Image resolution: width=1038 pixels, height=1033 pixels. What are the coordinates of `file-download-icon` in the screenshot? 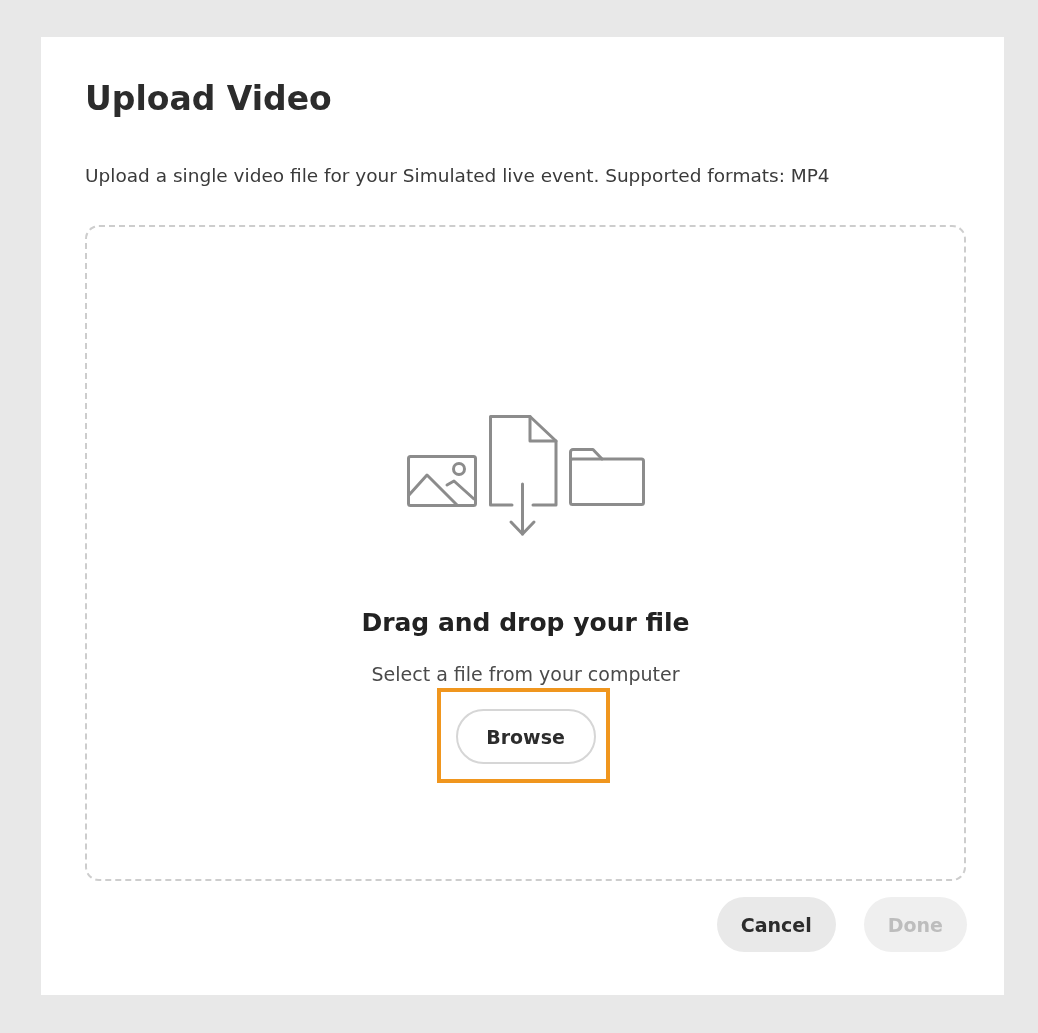 It's located at (522, 475).